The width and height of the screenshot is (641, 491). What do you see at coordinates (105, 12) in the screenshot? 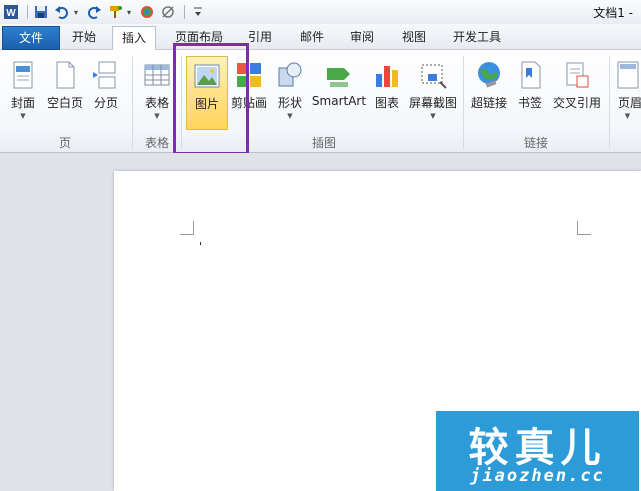
I see `quick-access-toolbar: W ▾ ▾` at bounding box center [105, 12].